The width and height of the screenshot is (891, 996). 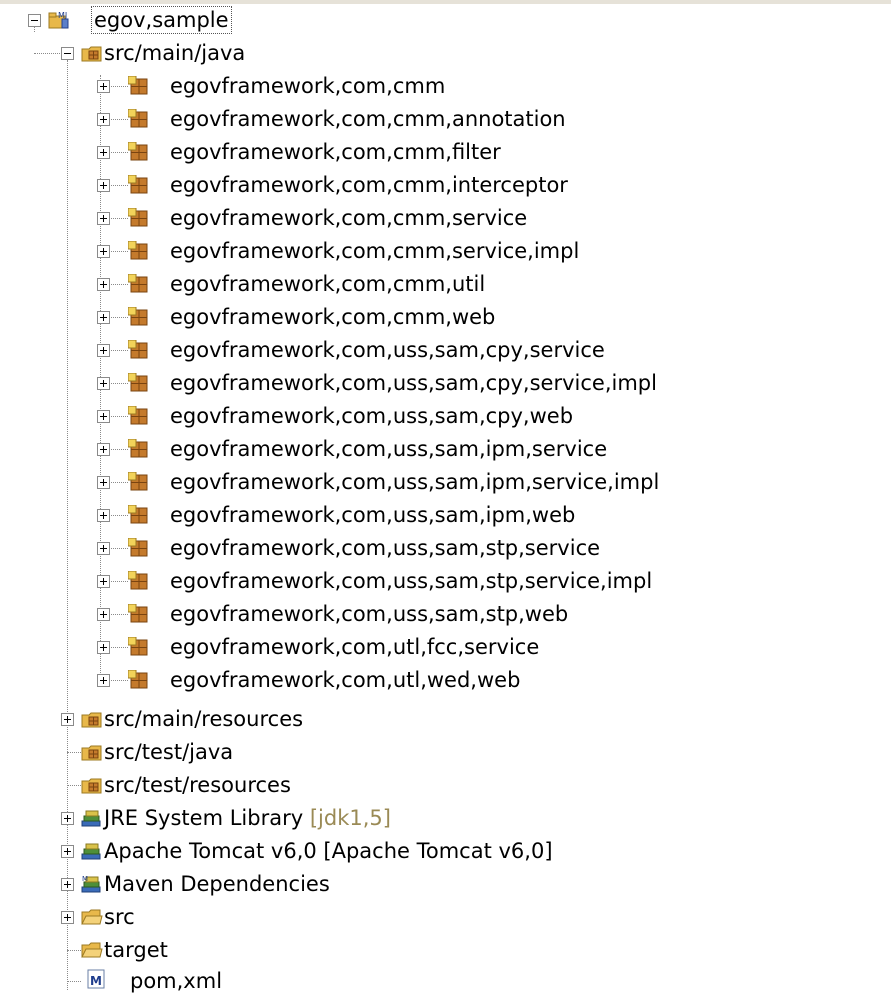 I want to click on tree-node-apache-tomcat: Apache Tomcat v6,0 [Apache Tomcat v6,0], so click(x=300, y=851).